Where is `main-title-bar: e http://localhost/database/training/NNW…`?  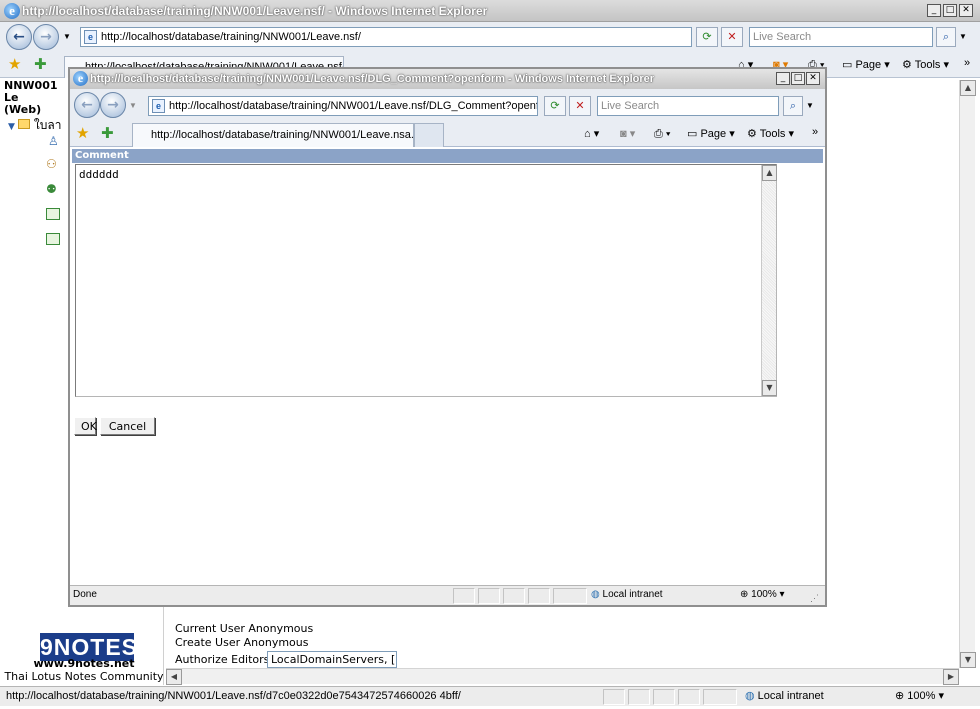 main-title-bar: e http://localhost/database/training/NNW… is located at coordinates (490, 11).